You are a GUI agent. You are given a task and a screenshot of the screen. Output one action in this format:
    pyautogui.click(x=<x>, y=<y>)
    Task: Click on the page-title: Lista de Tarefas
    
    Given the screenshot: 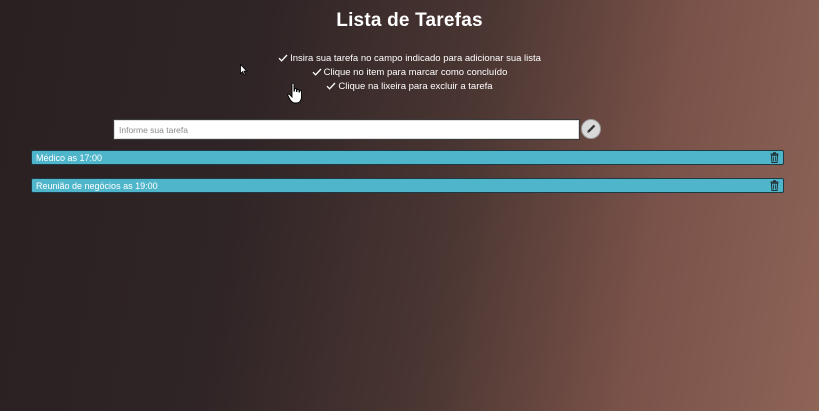 What is the action you would take?
    pyautogui.click(x=409, y=20)
    